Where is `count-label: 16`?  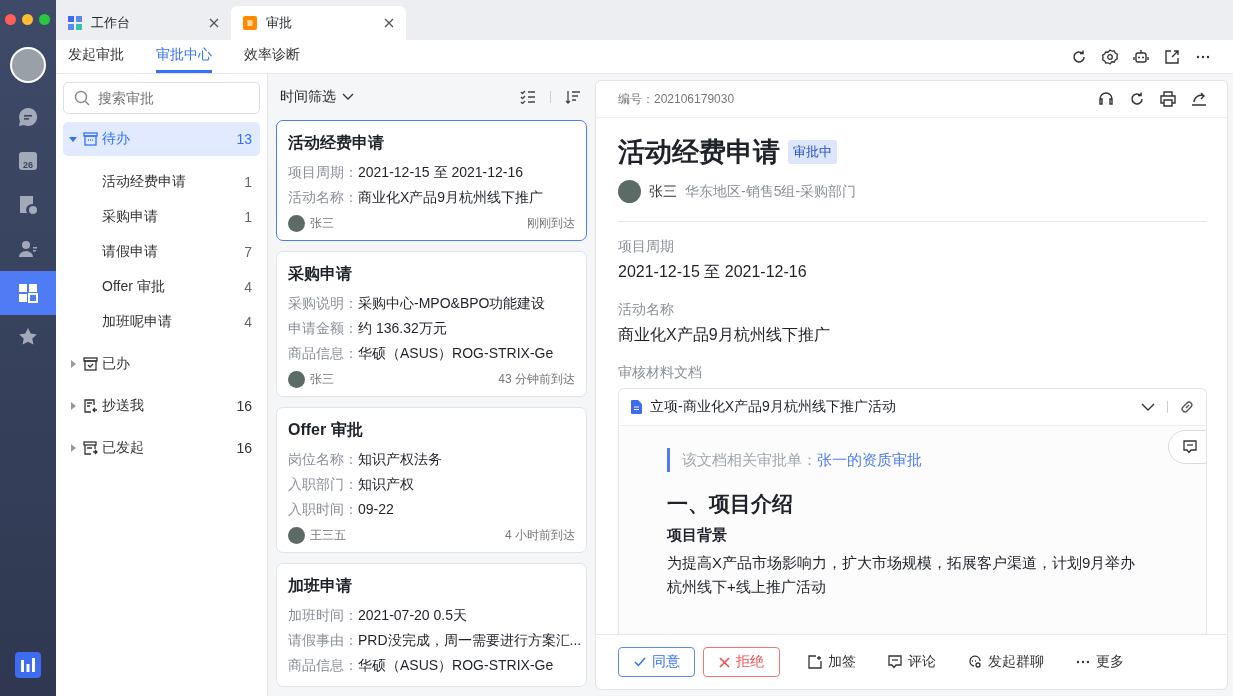
count-label: 16 is located at coordinates (244, 448).